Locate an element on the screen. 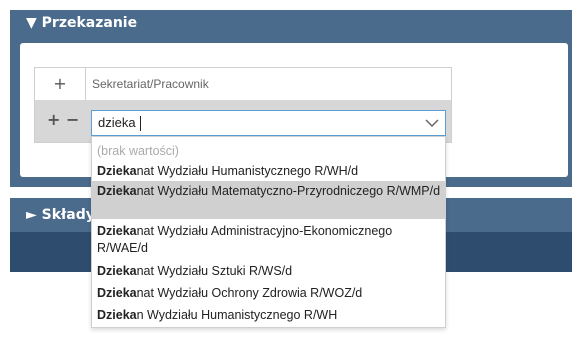 This screenshot has width=582, height=338. section-title-przekazanie: Przekazanie is located at coordinates (89, 23).